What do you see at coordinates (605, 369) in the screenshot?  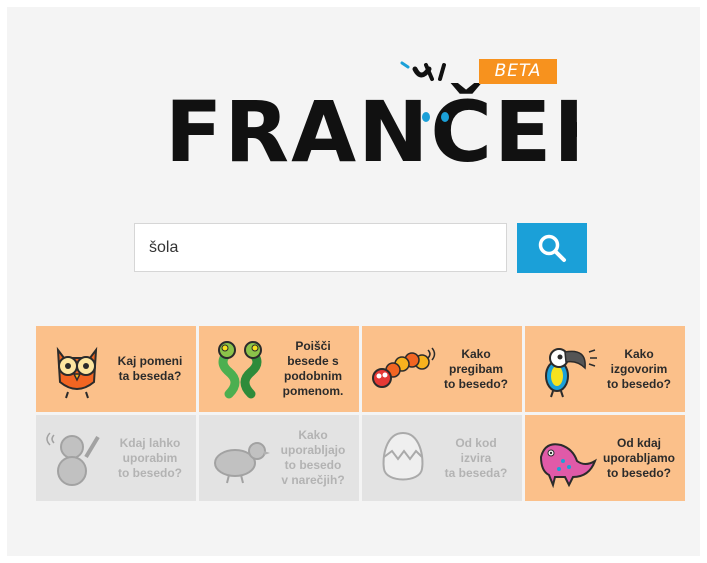 I see `tile-pronunciation: Kako izgovorim to besedo?` at bounding box center [605, 369].